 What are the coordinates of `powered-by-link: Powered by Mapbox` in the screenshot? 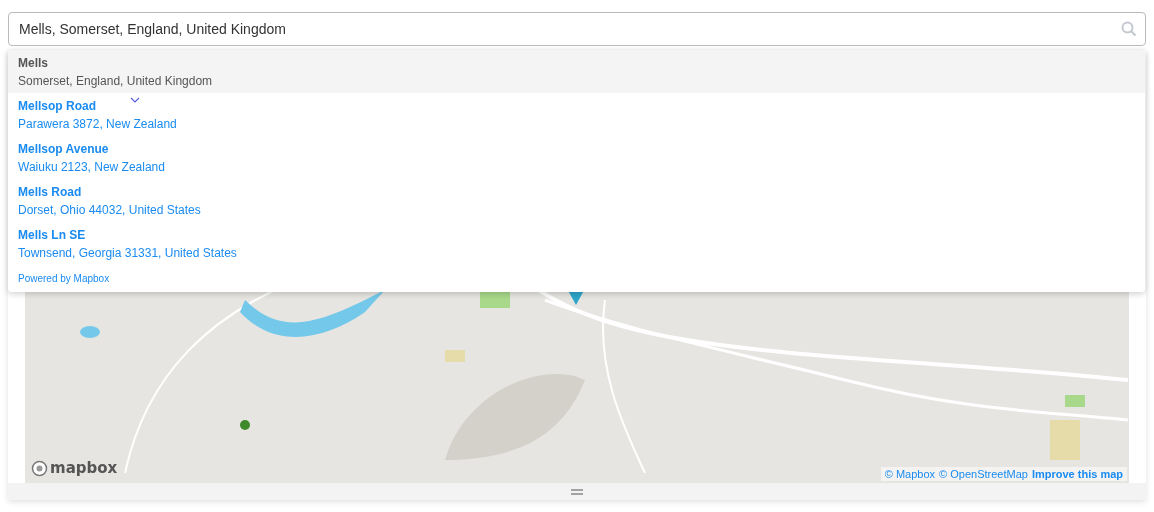 It's located at (64, 278).